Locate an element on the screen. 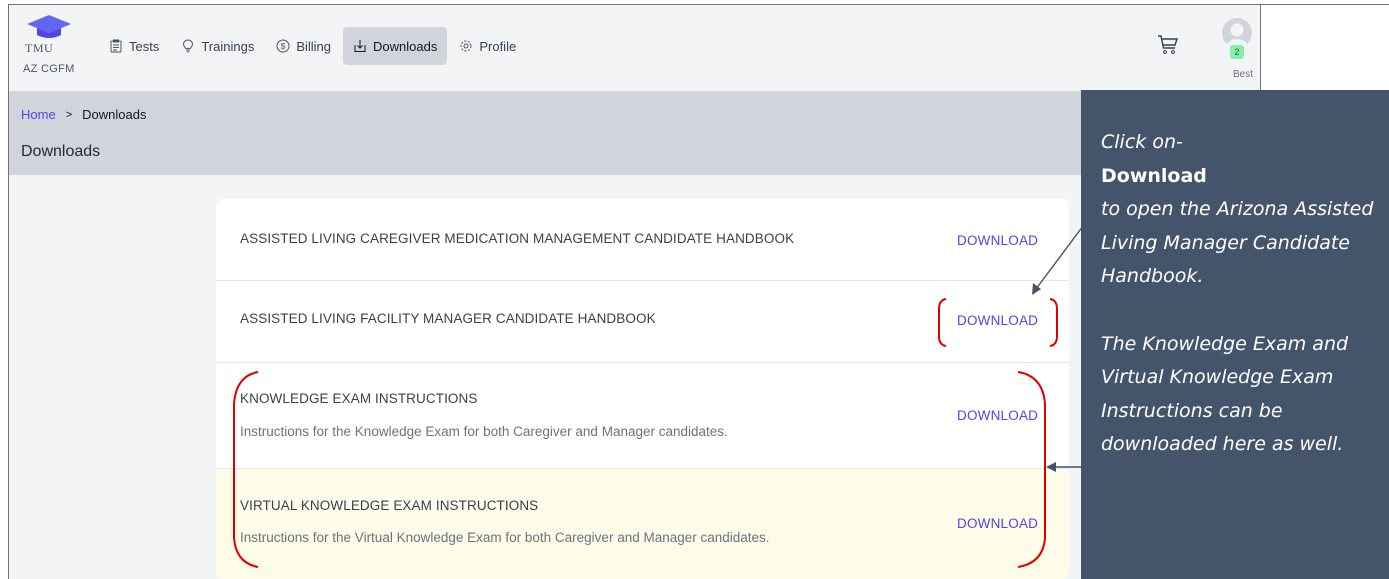 Image resolution: width=1389 pixels, height=579 pixels. dollar-circle-icon: $ is located at coordinates (283, 46).